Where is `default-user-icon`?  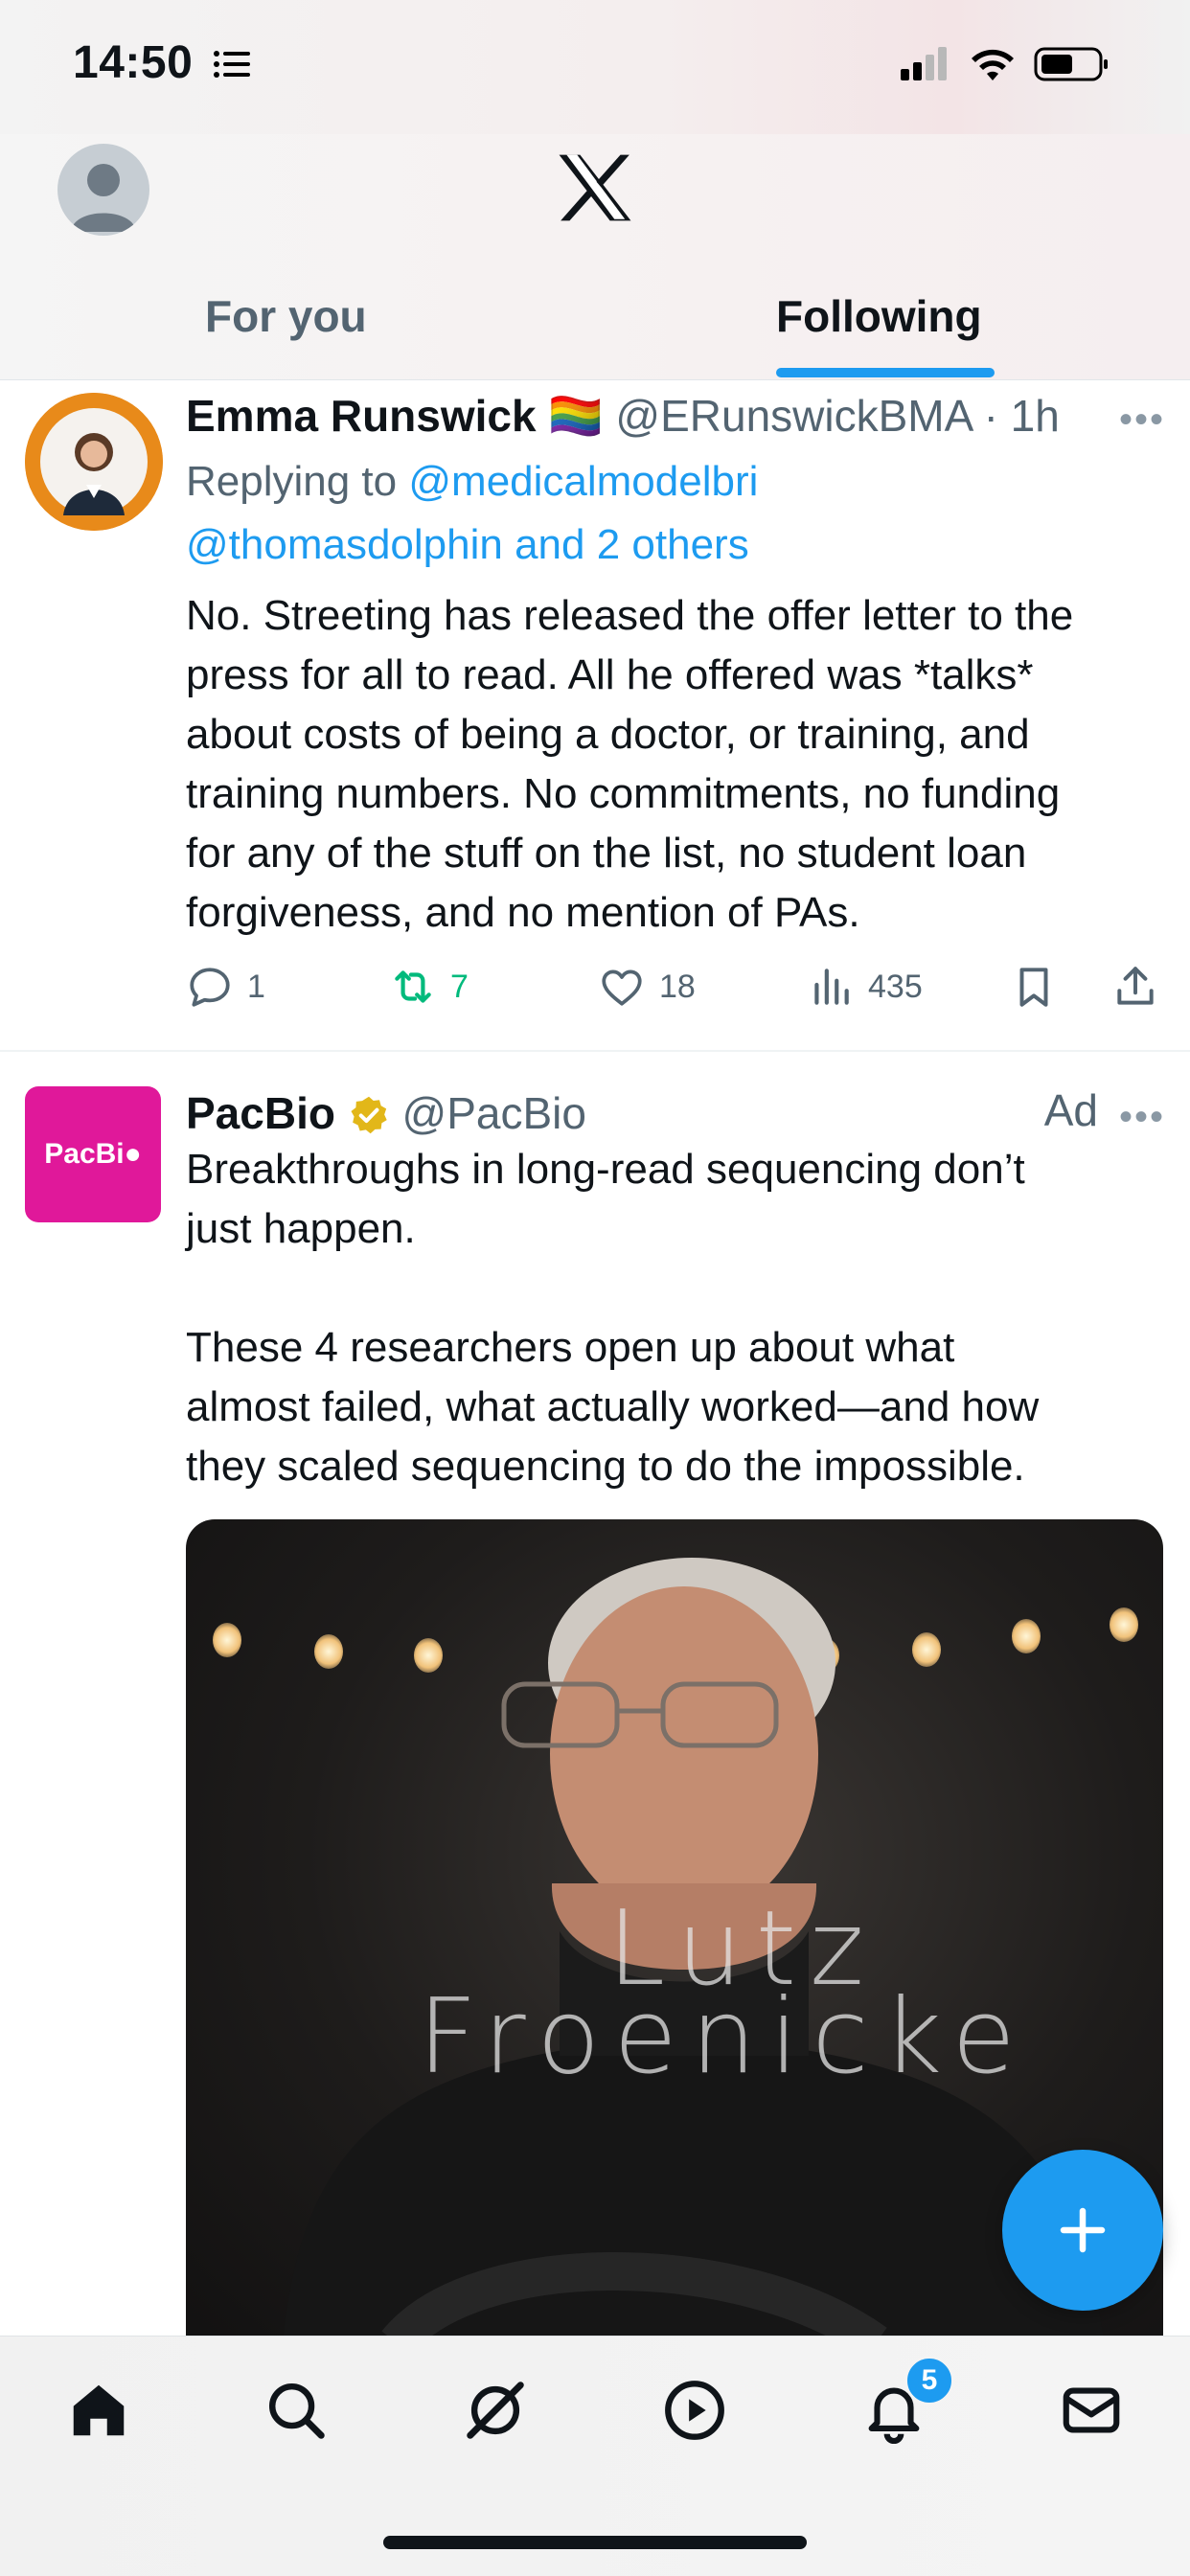 default-user-icon is located at coordinates (103, 198).